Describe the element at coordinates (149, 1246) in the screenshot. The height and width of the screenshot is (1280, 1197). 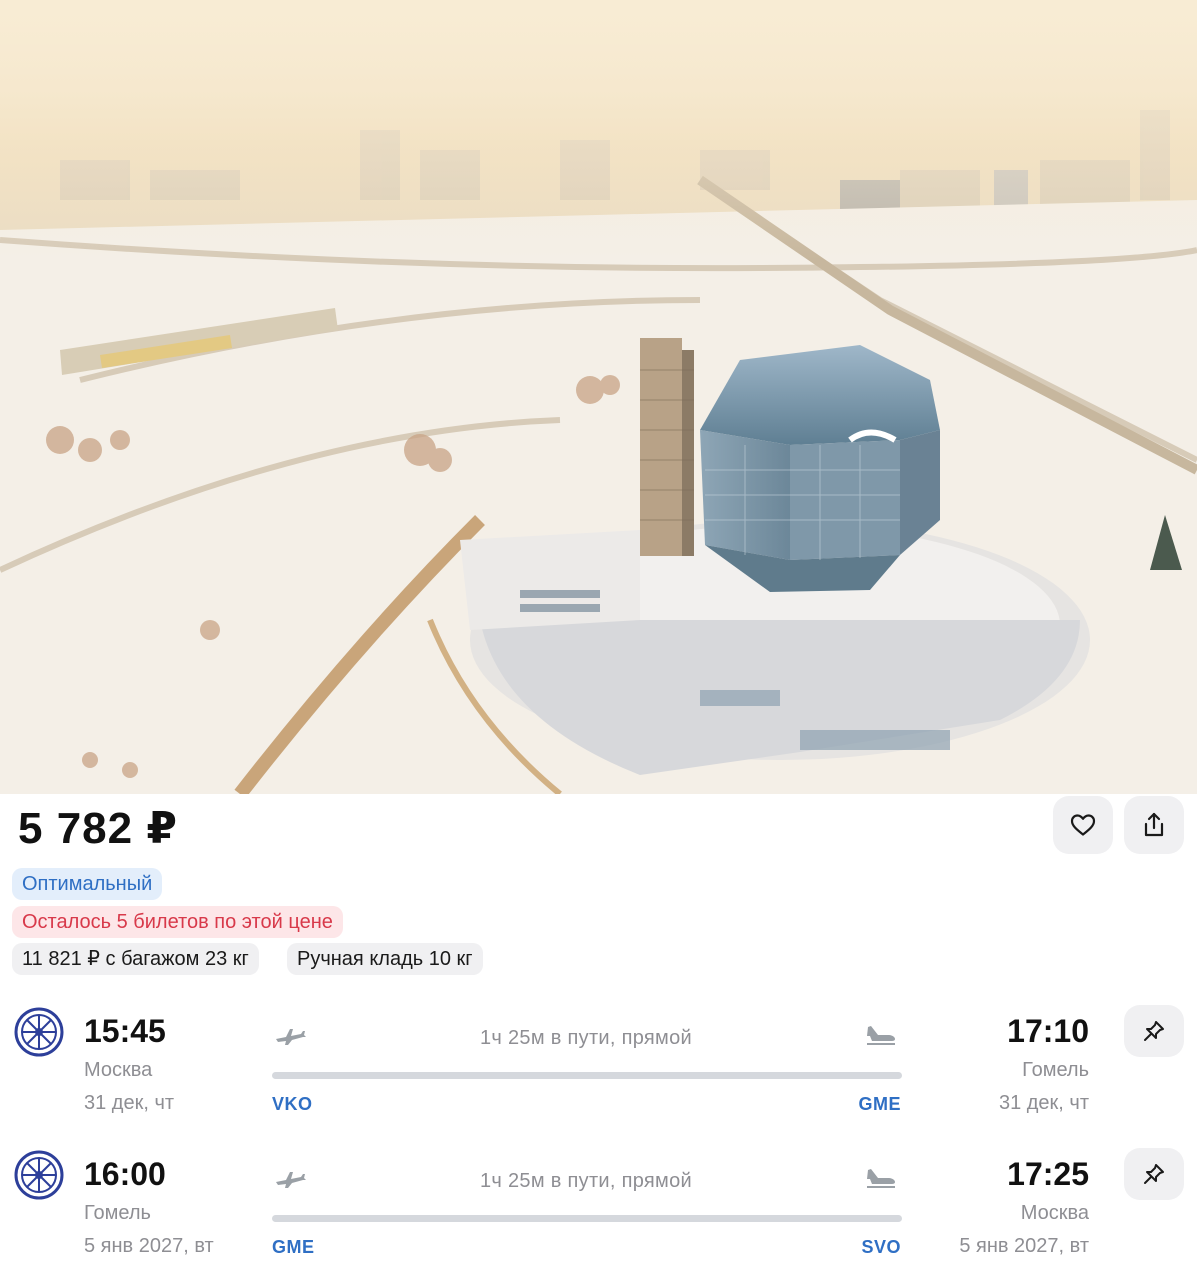
I see `departure-date: 5 янв 2027, вт` at that location.